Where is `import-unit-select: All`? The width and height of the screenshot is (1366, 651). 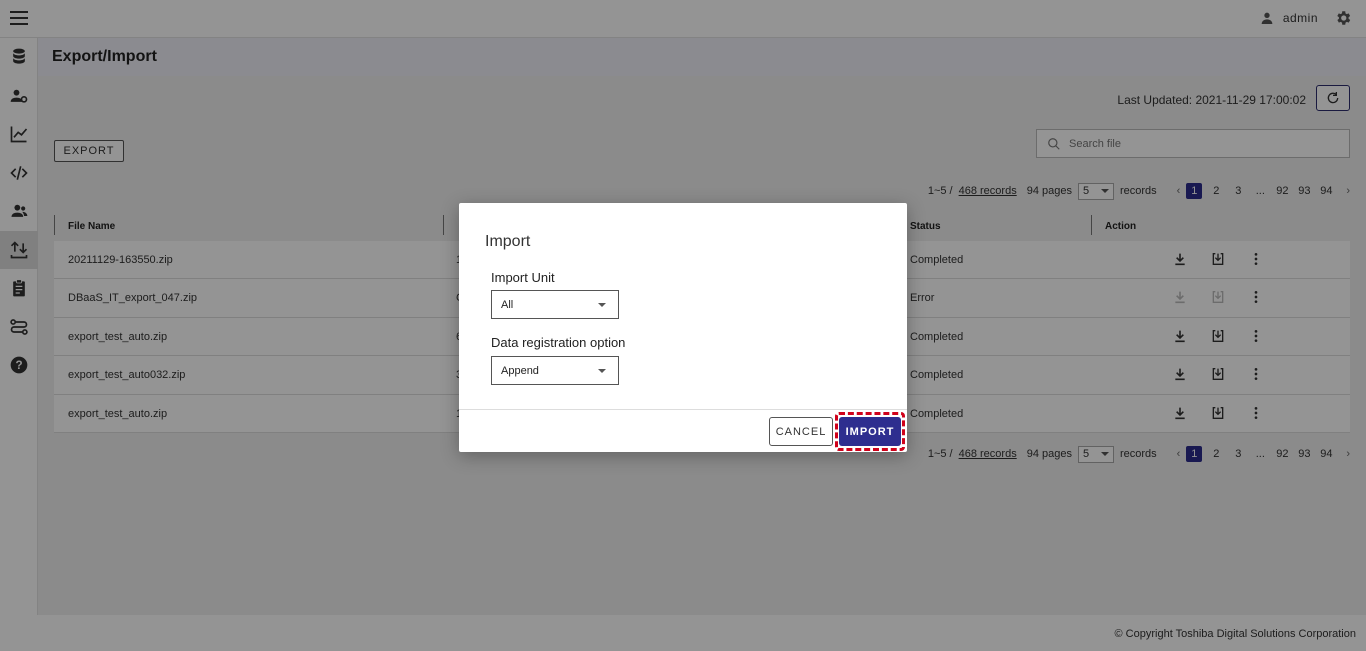
import-unit-select: All is located at coordinates (555, 304).